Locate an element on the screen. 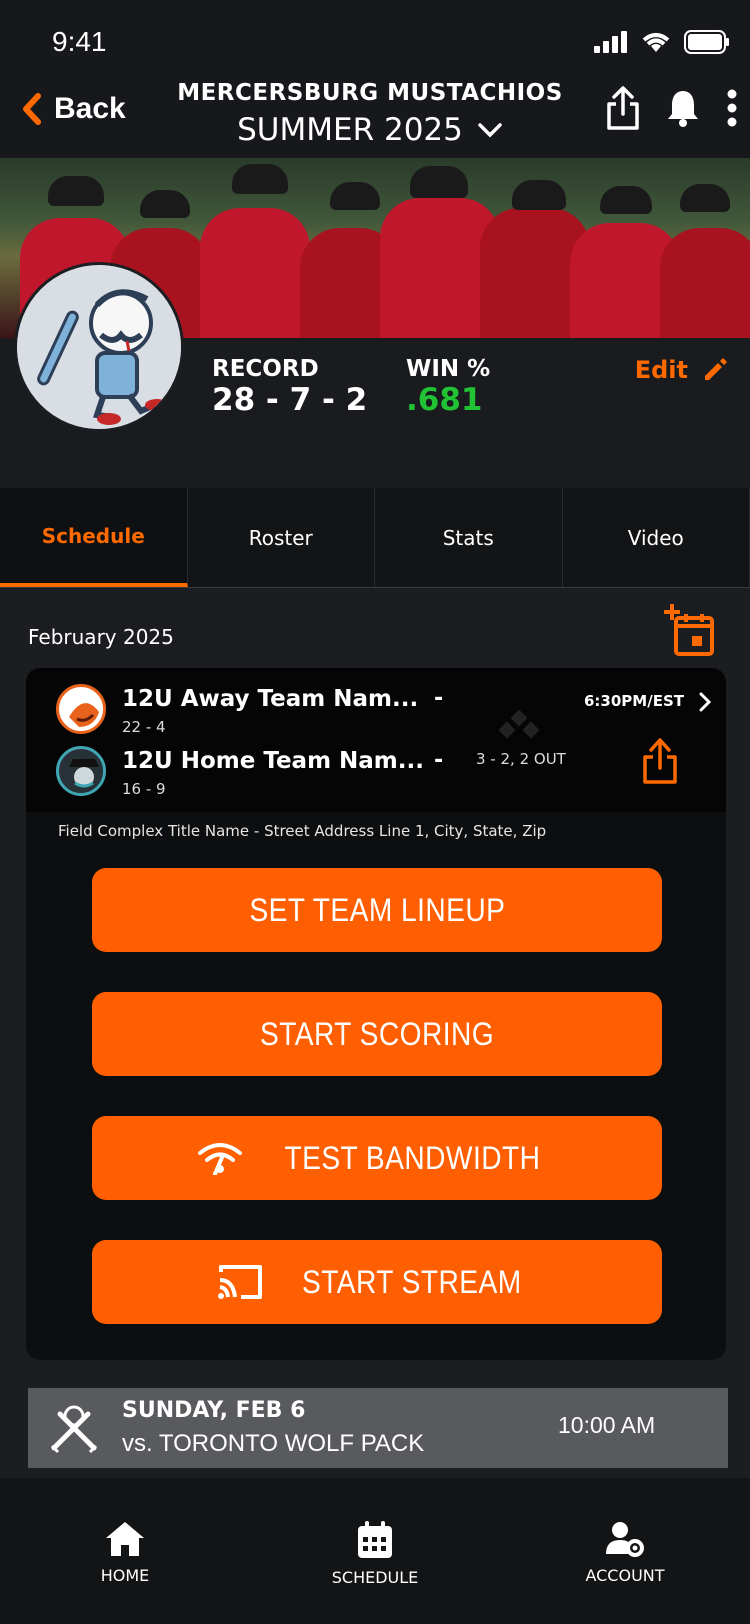 This screenshot has width=750, height=1624. start-scoring-button: START SCORING is located at coordinates (377, 1034).